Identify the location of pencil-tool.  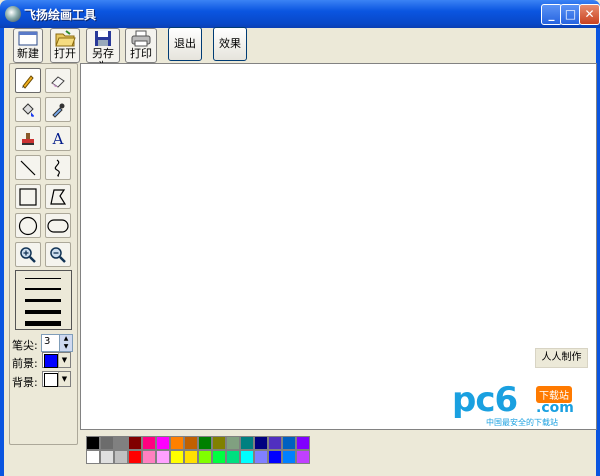
(28, 80).